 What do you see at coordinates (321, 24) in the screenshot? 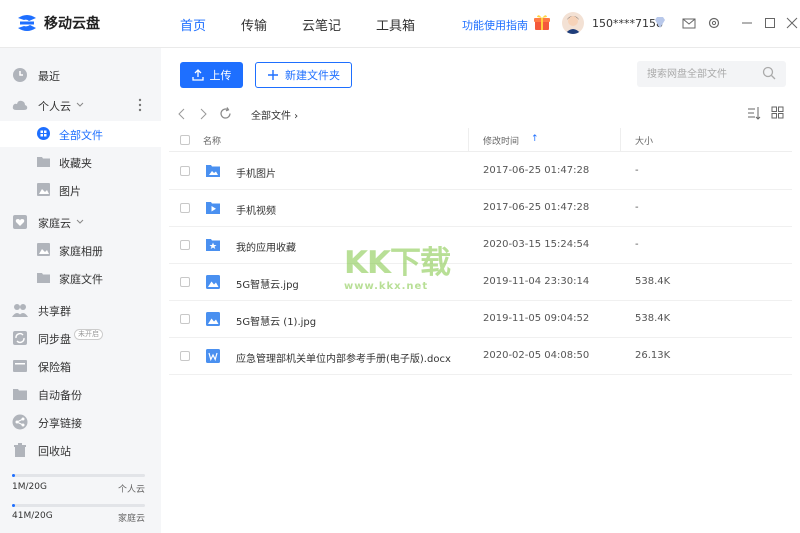
I see `nav-cloud-notes: 云笔记` at bounding box center [321, 24].